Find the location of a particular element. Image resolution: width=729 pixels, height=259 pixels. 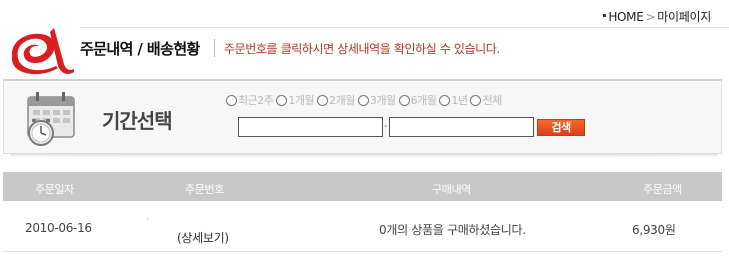

order-amount: 6,930원 is located at coordinates (654, 230).